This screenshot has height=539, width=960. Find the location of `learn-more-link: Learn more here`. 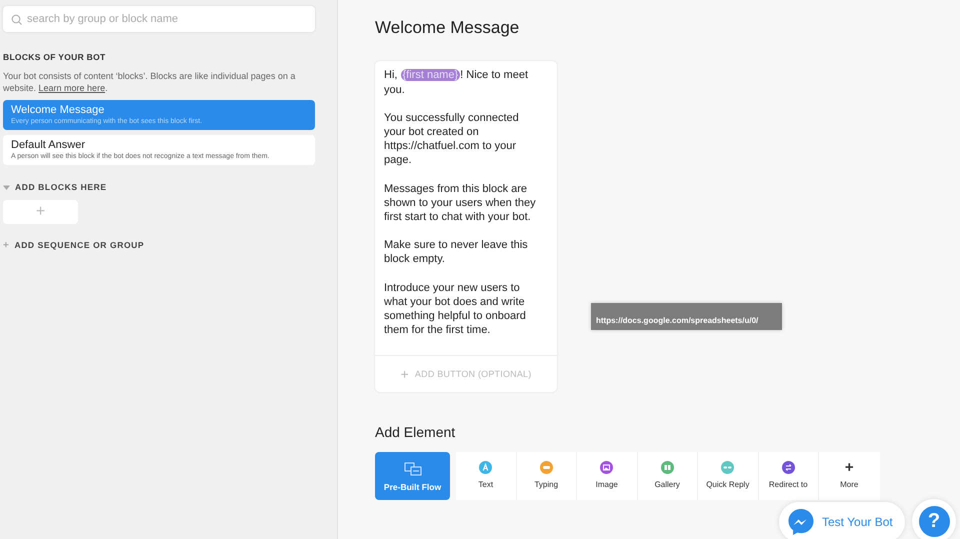

learn-more-link: Learn more here is located at coordinates (72, 87).